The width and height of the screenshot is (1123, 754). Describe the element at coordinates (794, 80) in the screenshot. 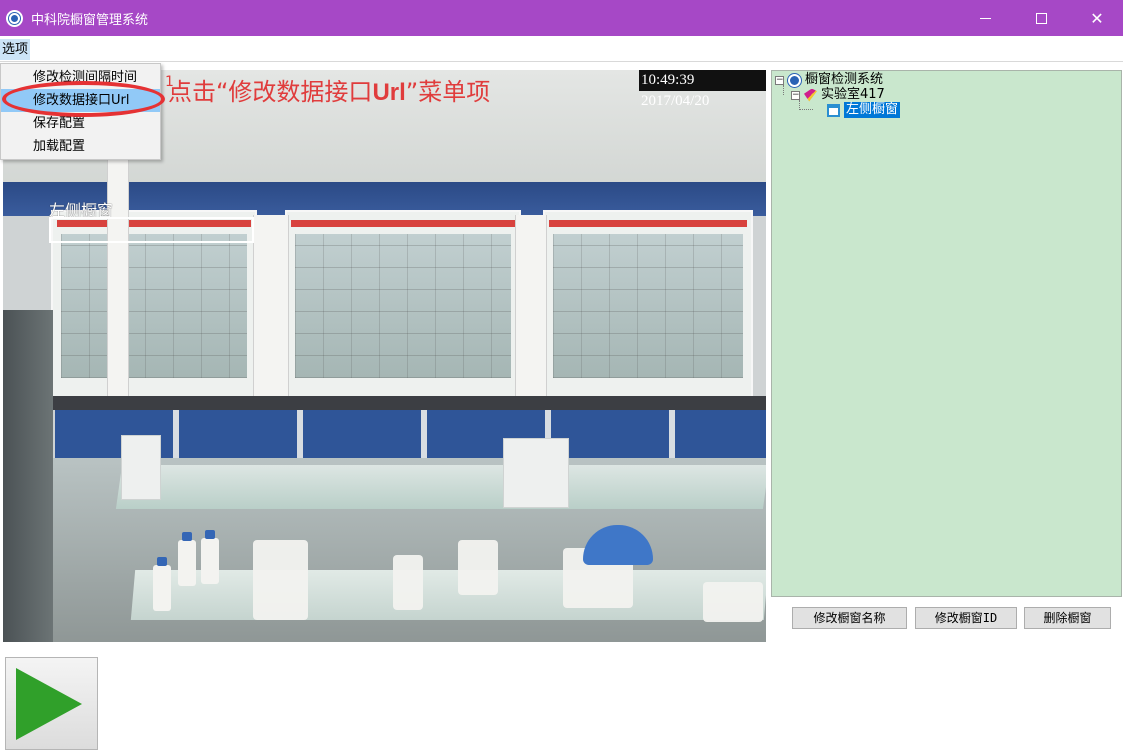

I see `system-globe-icon` at that location.